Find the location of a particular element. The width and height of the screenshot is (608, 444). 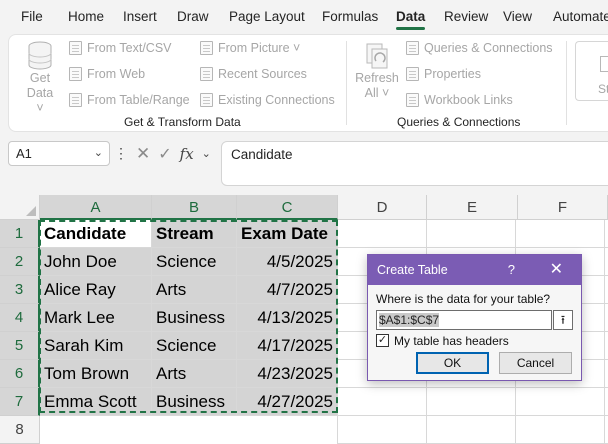

cell-c2: 4/5/2025 is located at coordinates (287, 262).